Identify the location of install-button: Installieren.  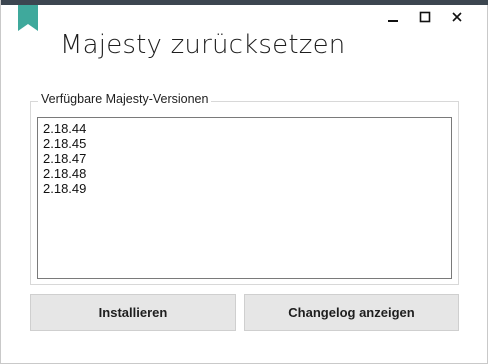
(133, 312).